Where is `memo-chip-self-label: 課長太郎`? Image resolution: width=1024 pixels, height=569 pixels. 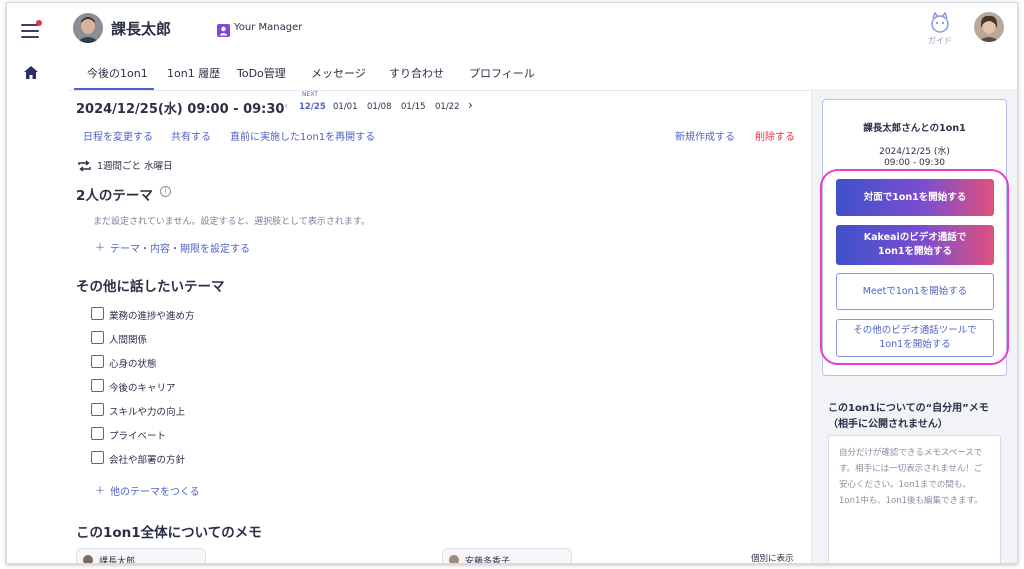 memo-chip-self-label: 課長太郎 is located at coordinates (117, 560).